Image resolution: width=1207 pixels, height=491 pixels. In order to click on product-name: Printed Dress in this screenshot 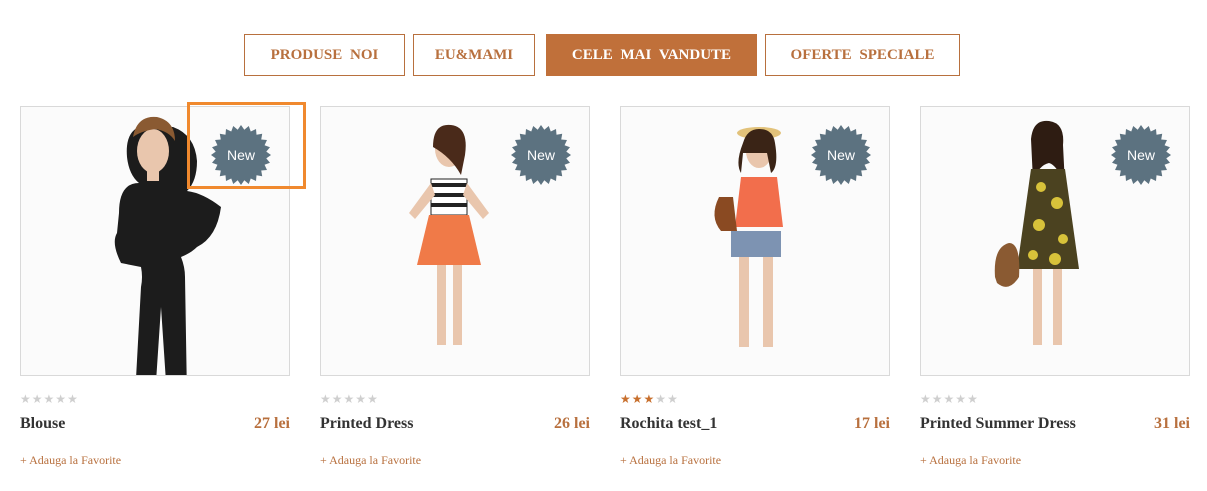, I will do `click(366, 424)`.